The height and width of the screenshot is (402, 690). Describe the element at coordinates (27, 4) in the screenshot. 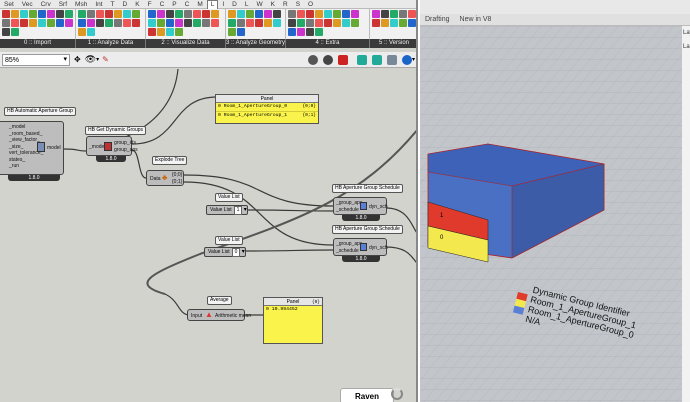

I see `tab-vec: Vec` at that location.